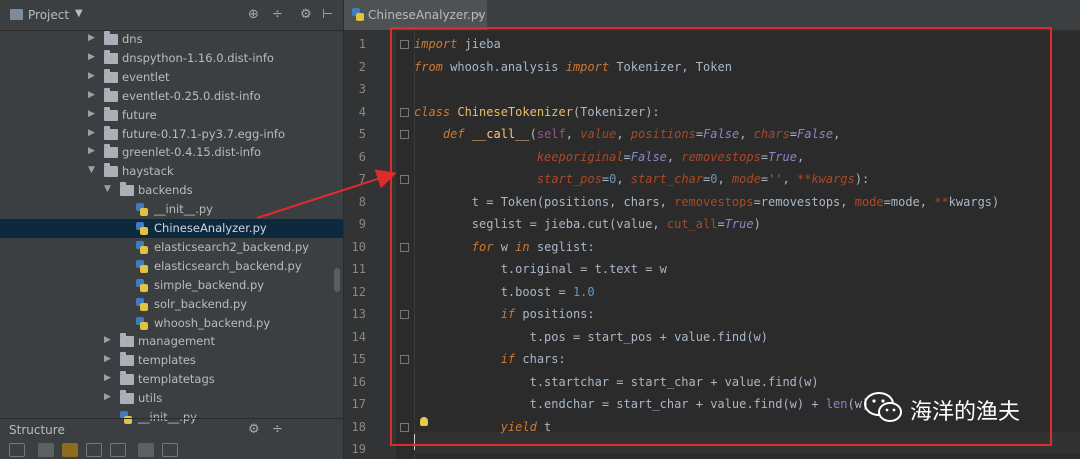  Describe the element at coordinates (118, 450) in the screenshot. I see `collapse-all-icon` at that location.